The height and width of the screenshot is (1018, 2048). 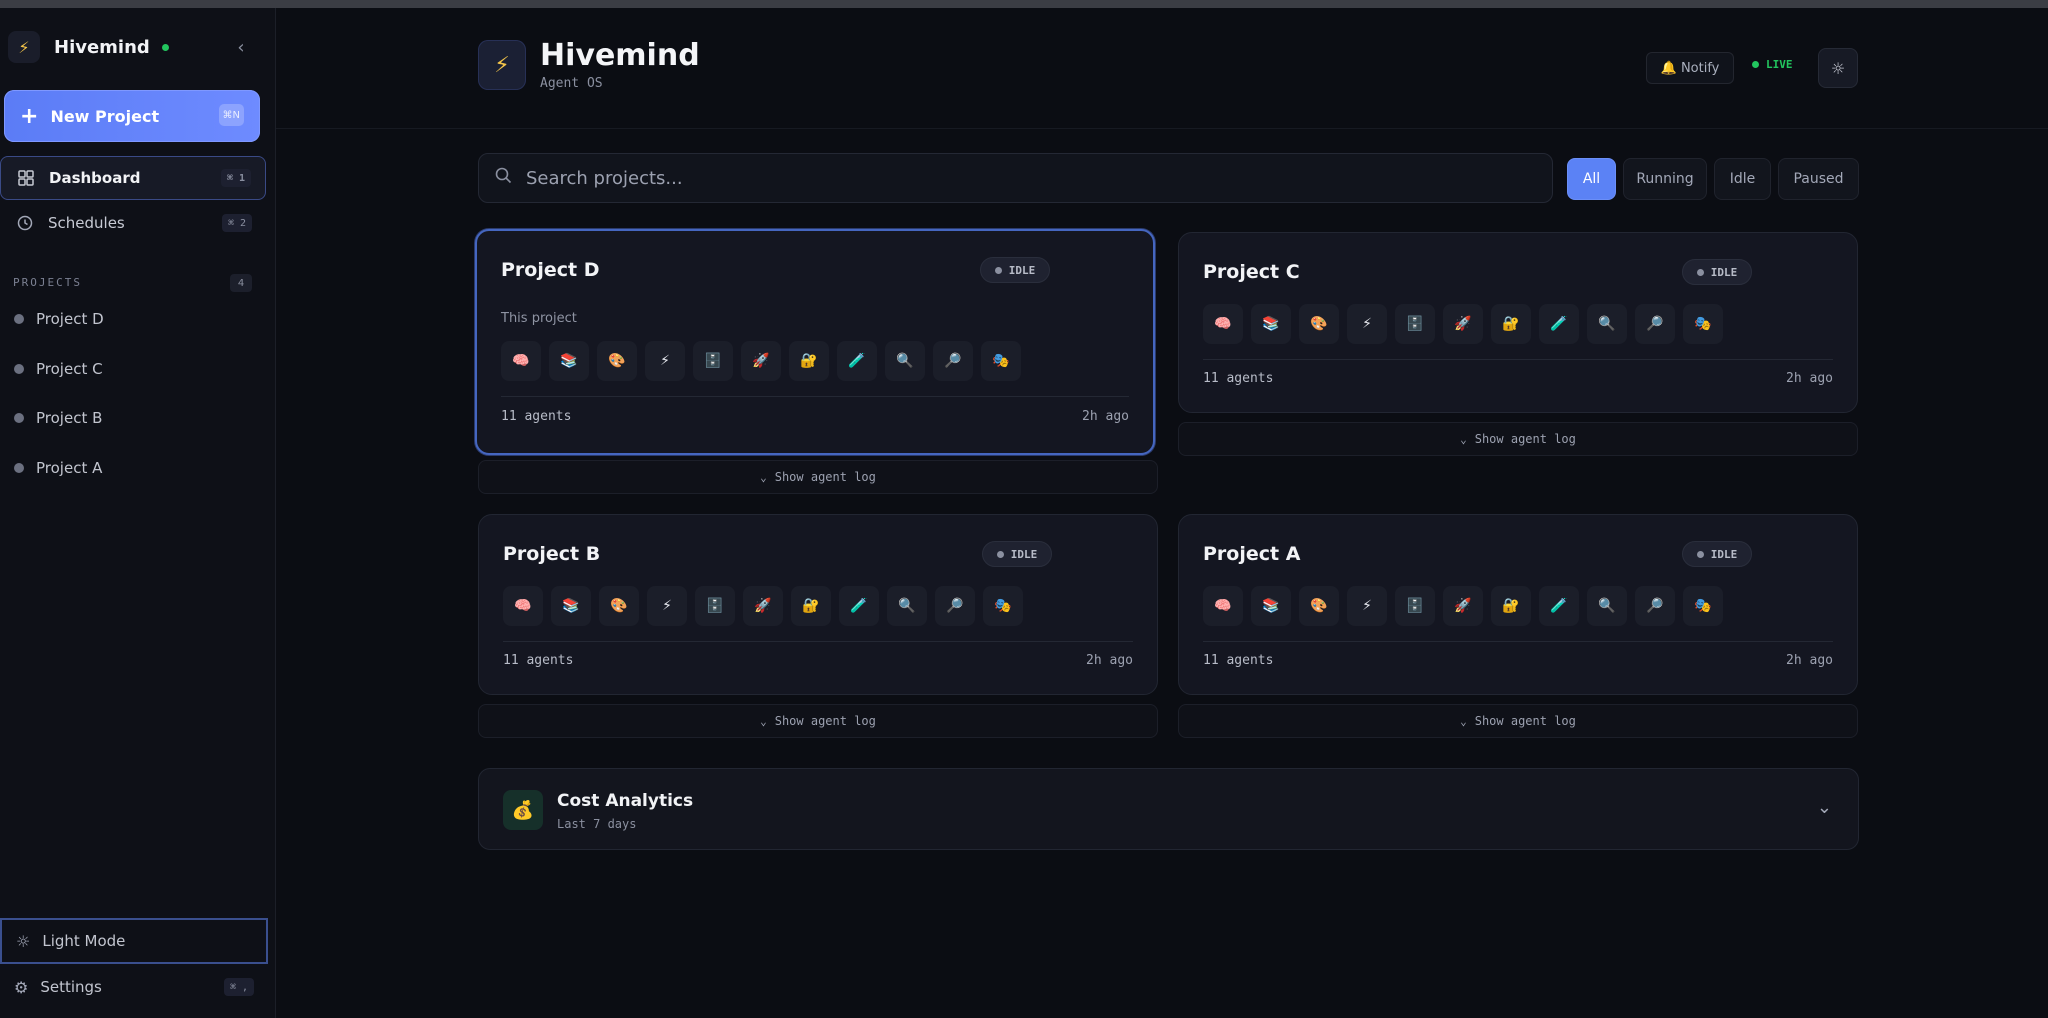 What do you see at coordinates (1838, 68) in the screenshot?
I see `theme-toggle-button: ☼` at bounding box center [1838, 68].